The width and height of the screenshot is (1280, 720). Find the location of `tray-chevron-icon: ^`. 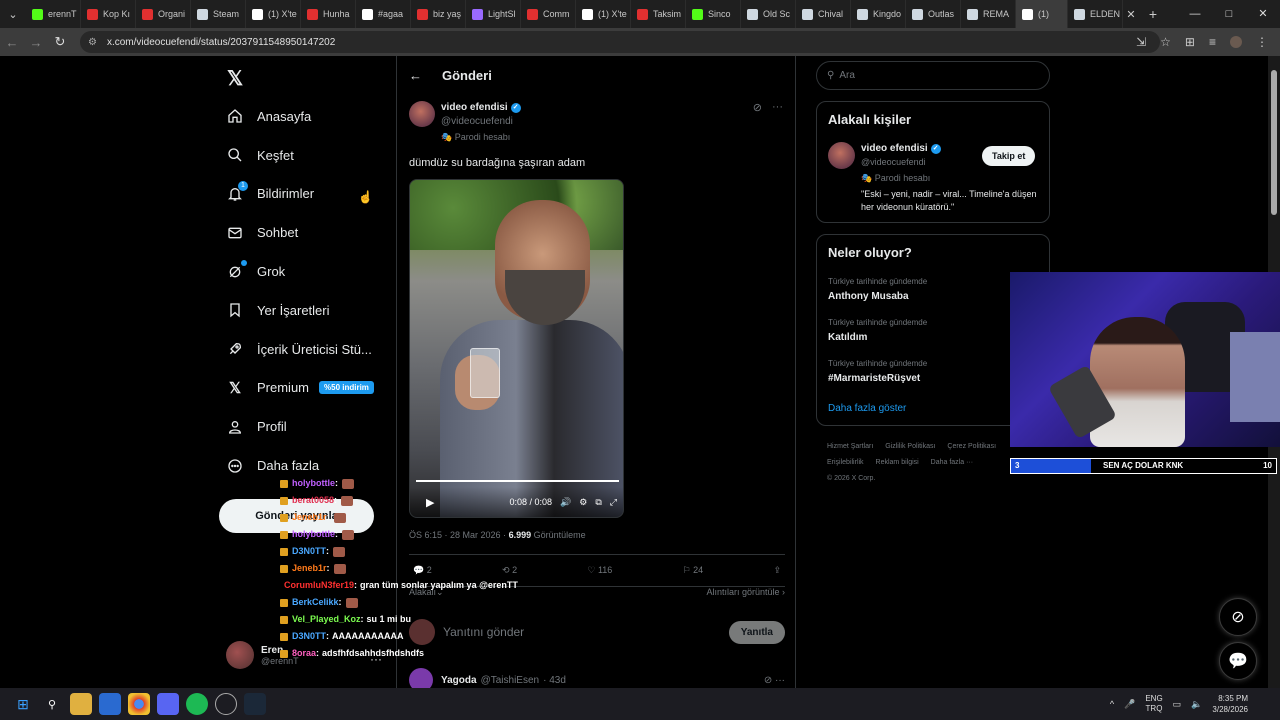

tray-chevron-icon: ^ is located at coordinates (1112, 704).